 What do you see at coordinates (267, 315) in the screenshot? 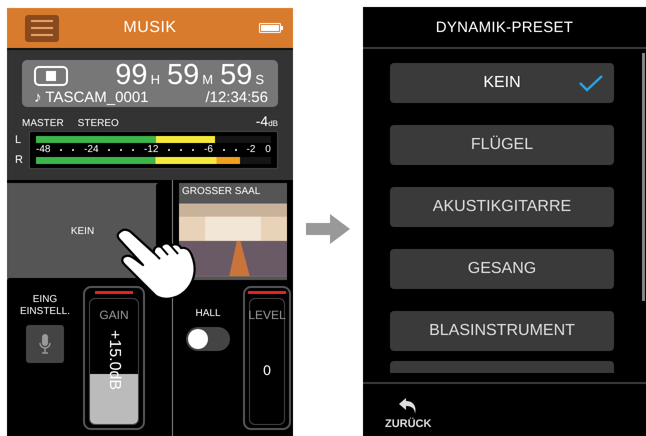
I see `fader-label: LEVEL` at bounding box center [267, 315].